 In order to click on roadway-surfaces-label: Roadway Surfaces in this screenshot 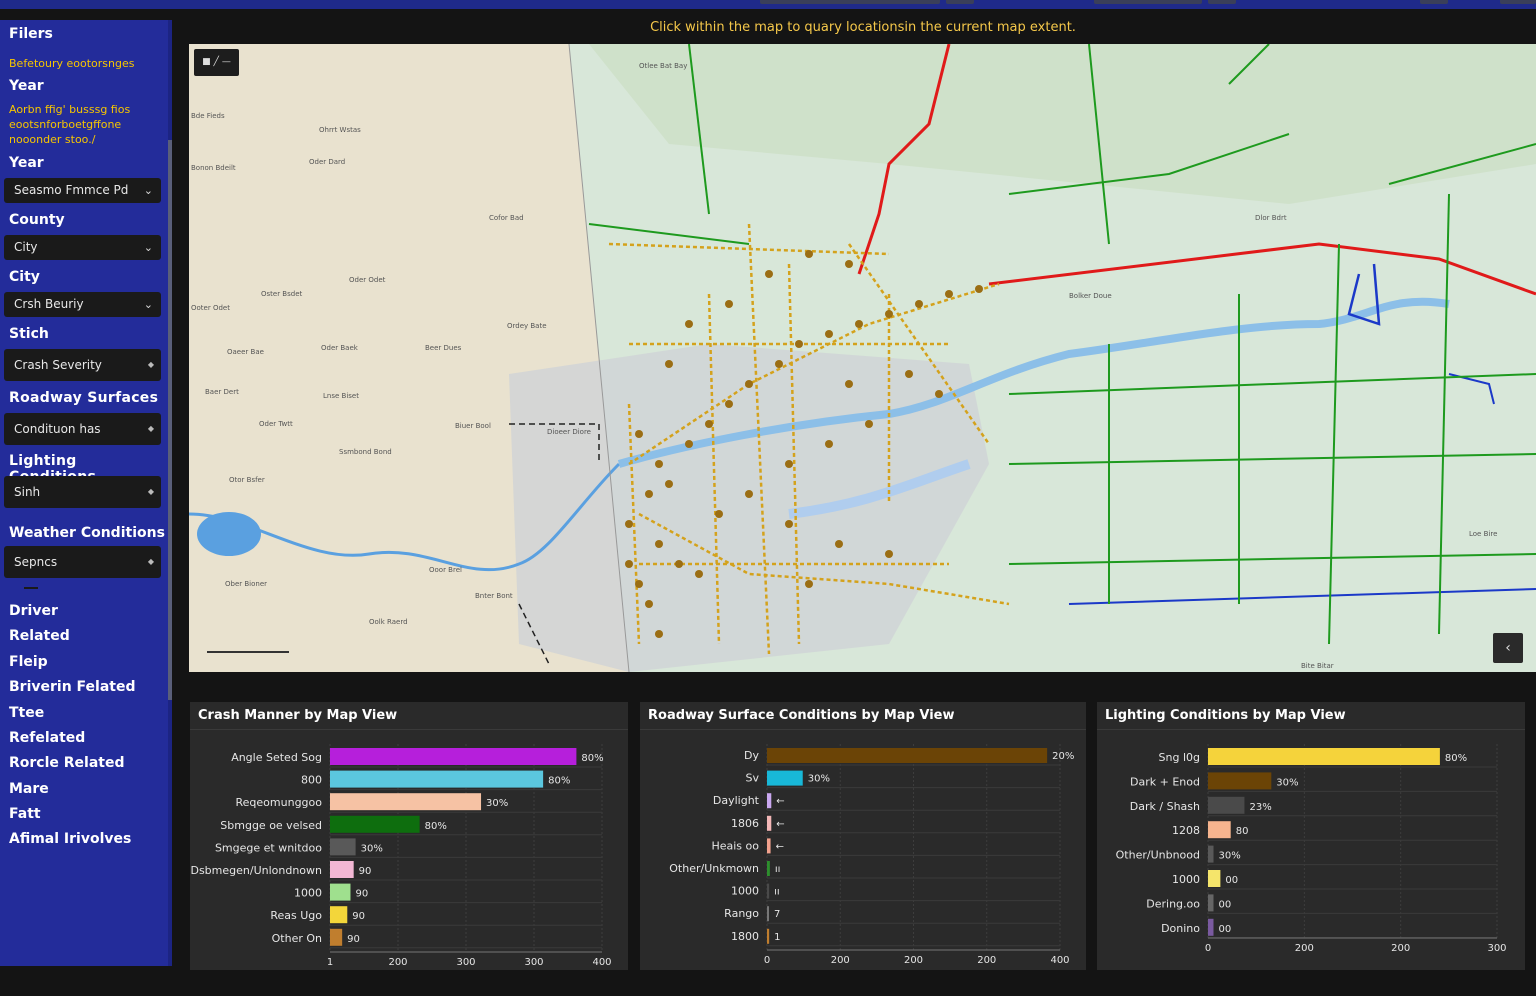, I will do `click(84, 398)`.